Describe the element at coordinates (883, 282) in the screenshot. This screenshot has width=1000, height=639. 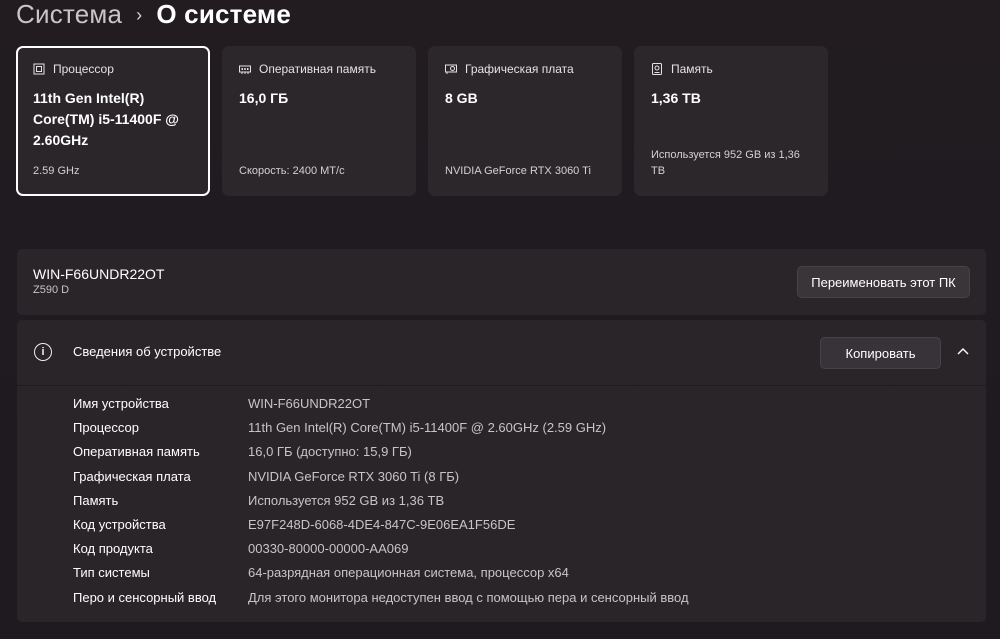
I see `rename-pc-button: Переименовать этот ПК` at that location.